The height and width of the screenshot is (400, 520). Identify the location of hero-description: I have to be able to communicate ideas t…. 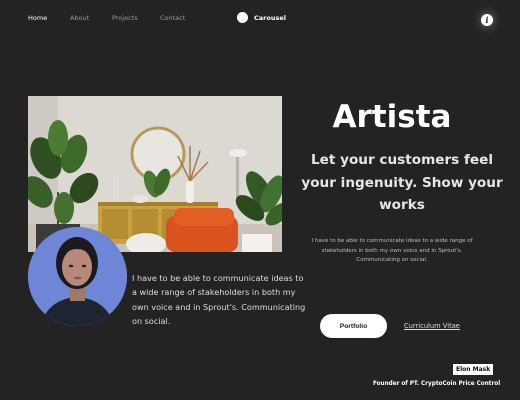
(392, 251).